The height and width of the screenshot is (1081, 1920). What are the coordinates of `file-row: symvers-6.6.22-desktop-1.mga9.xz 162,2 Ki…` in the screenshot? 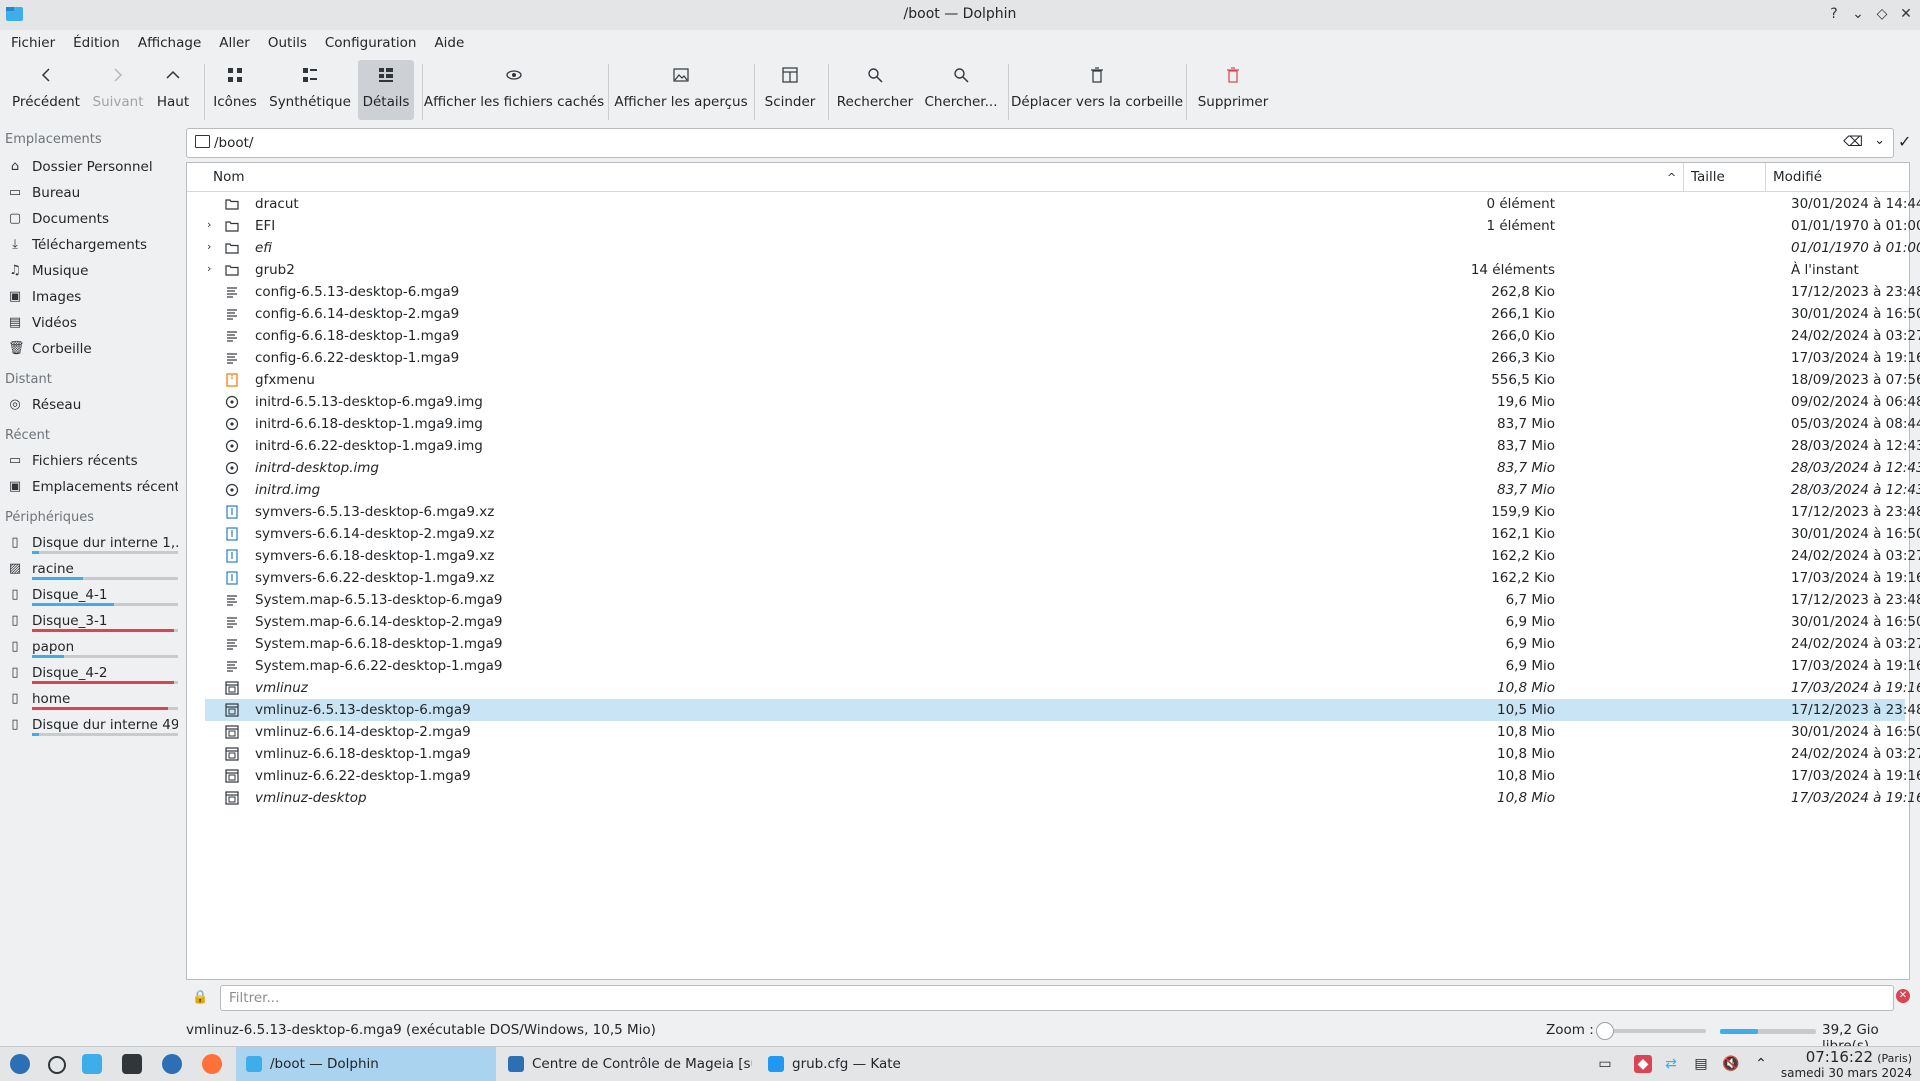 It's located at (1062, 578).